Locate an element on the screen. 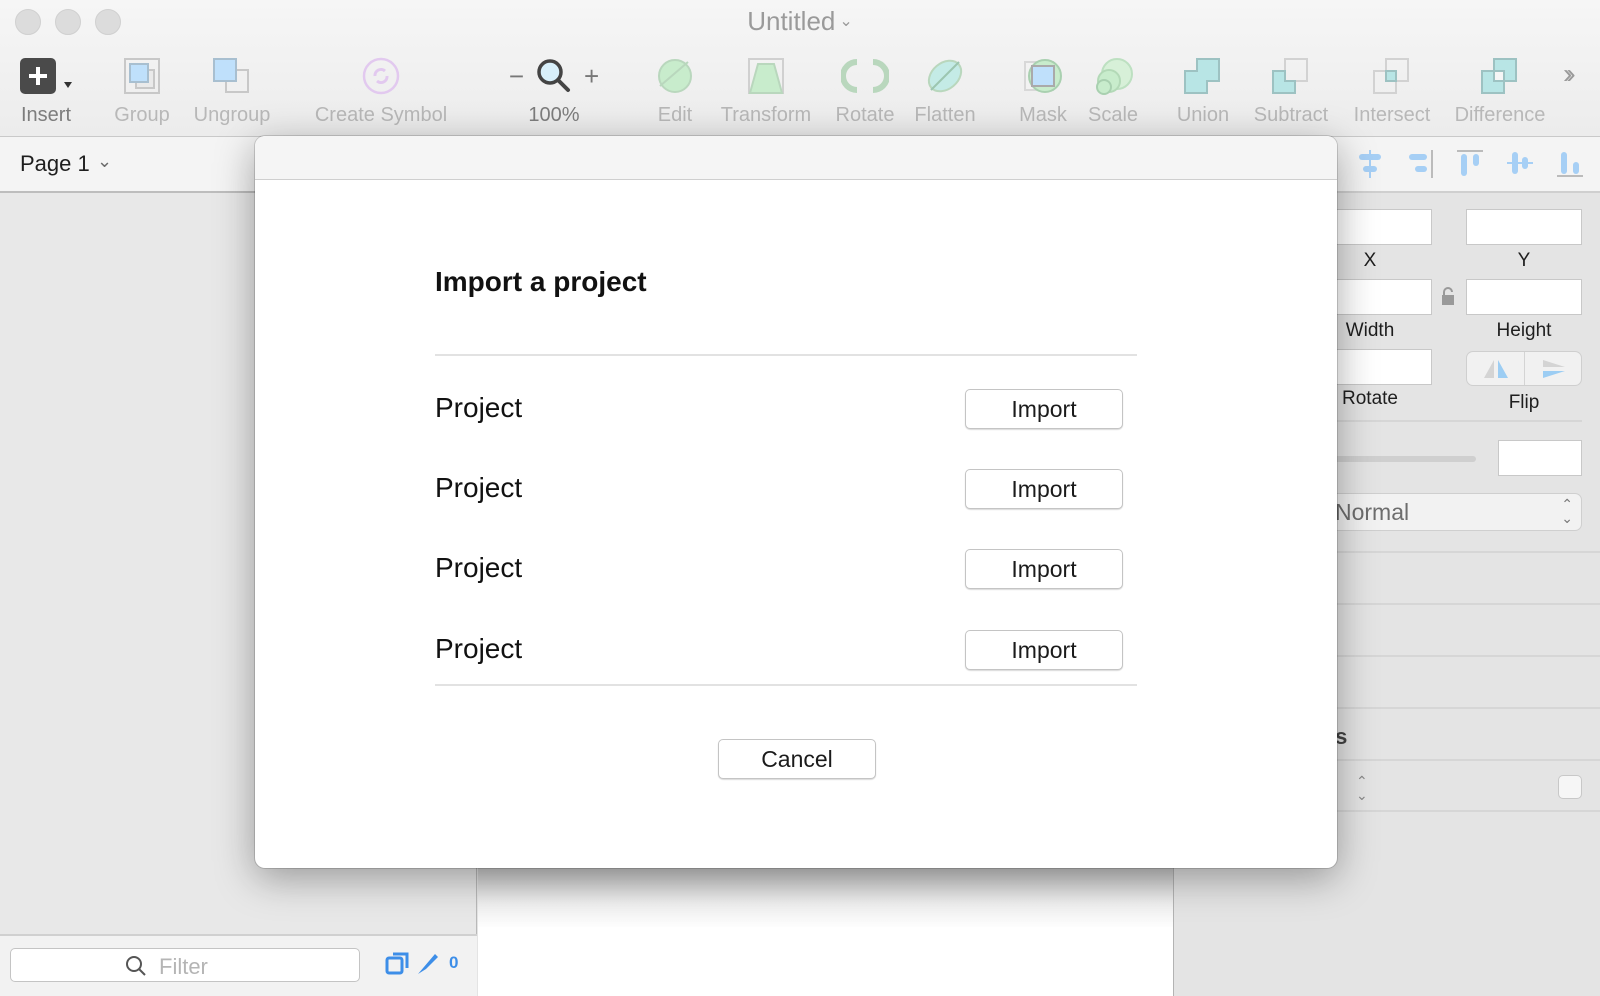  intersect-icon is located at coordinates (1392, 76).